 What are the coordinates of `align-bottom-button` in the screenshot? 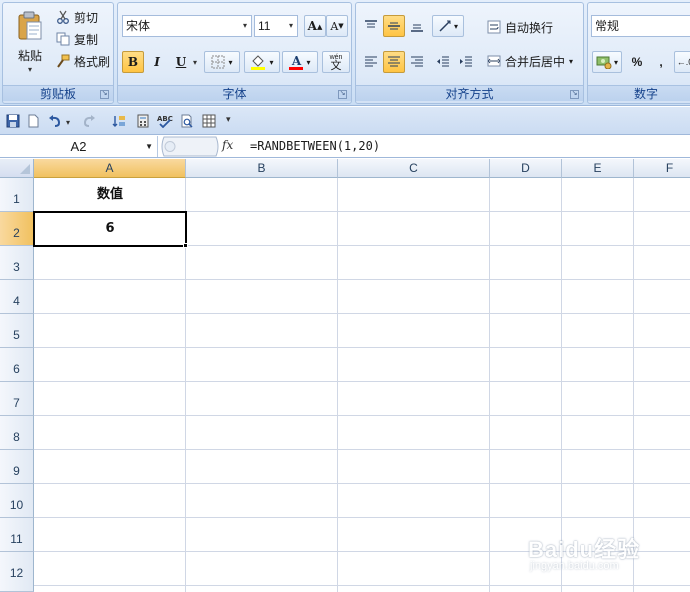 It's located at (417, 26).